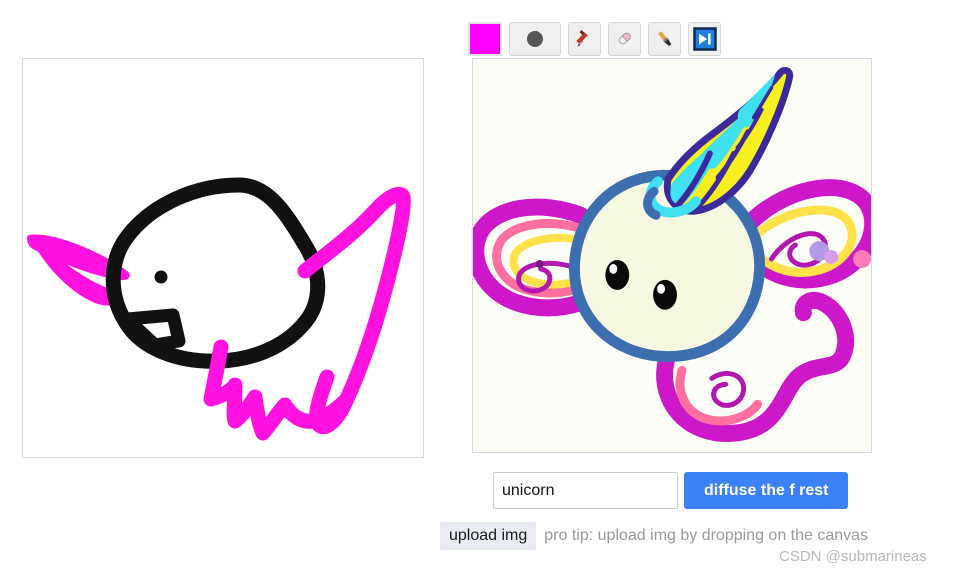 This screenshot has height=574, width=953. What do you see at coordinates (766, 490) in the screenshot?
I see `generate-button: diffuse the f rest` at bounding box center [766, 490].